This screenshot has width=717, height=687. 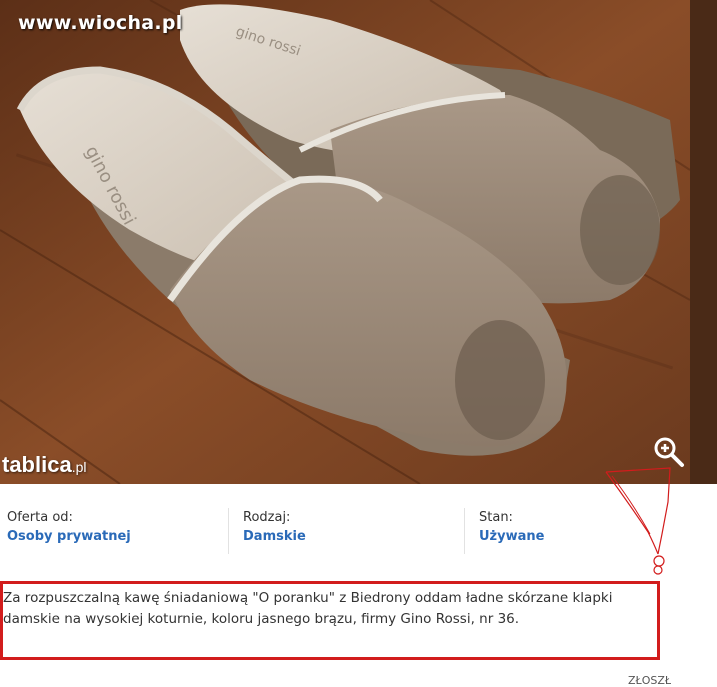 I want to click on detail-value-link: Używane, so click(x=511, y=536).